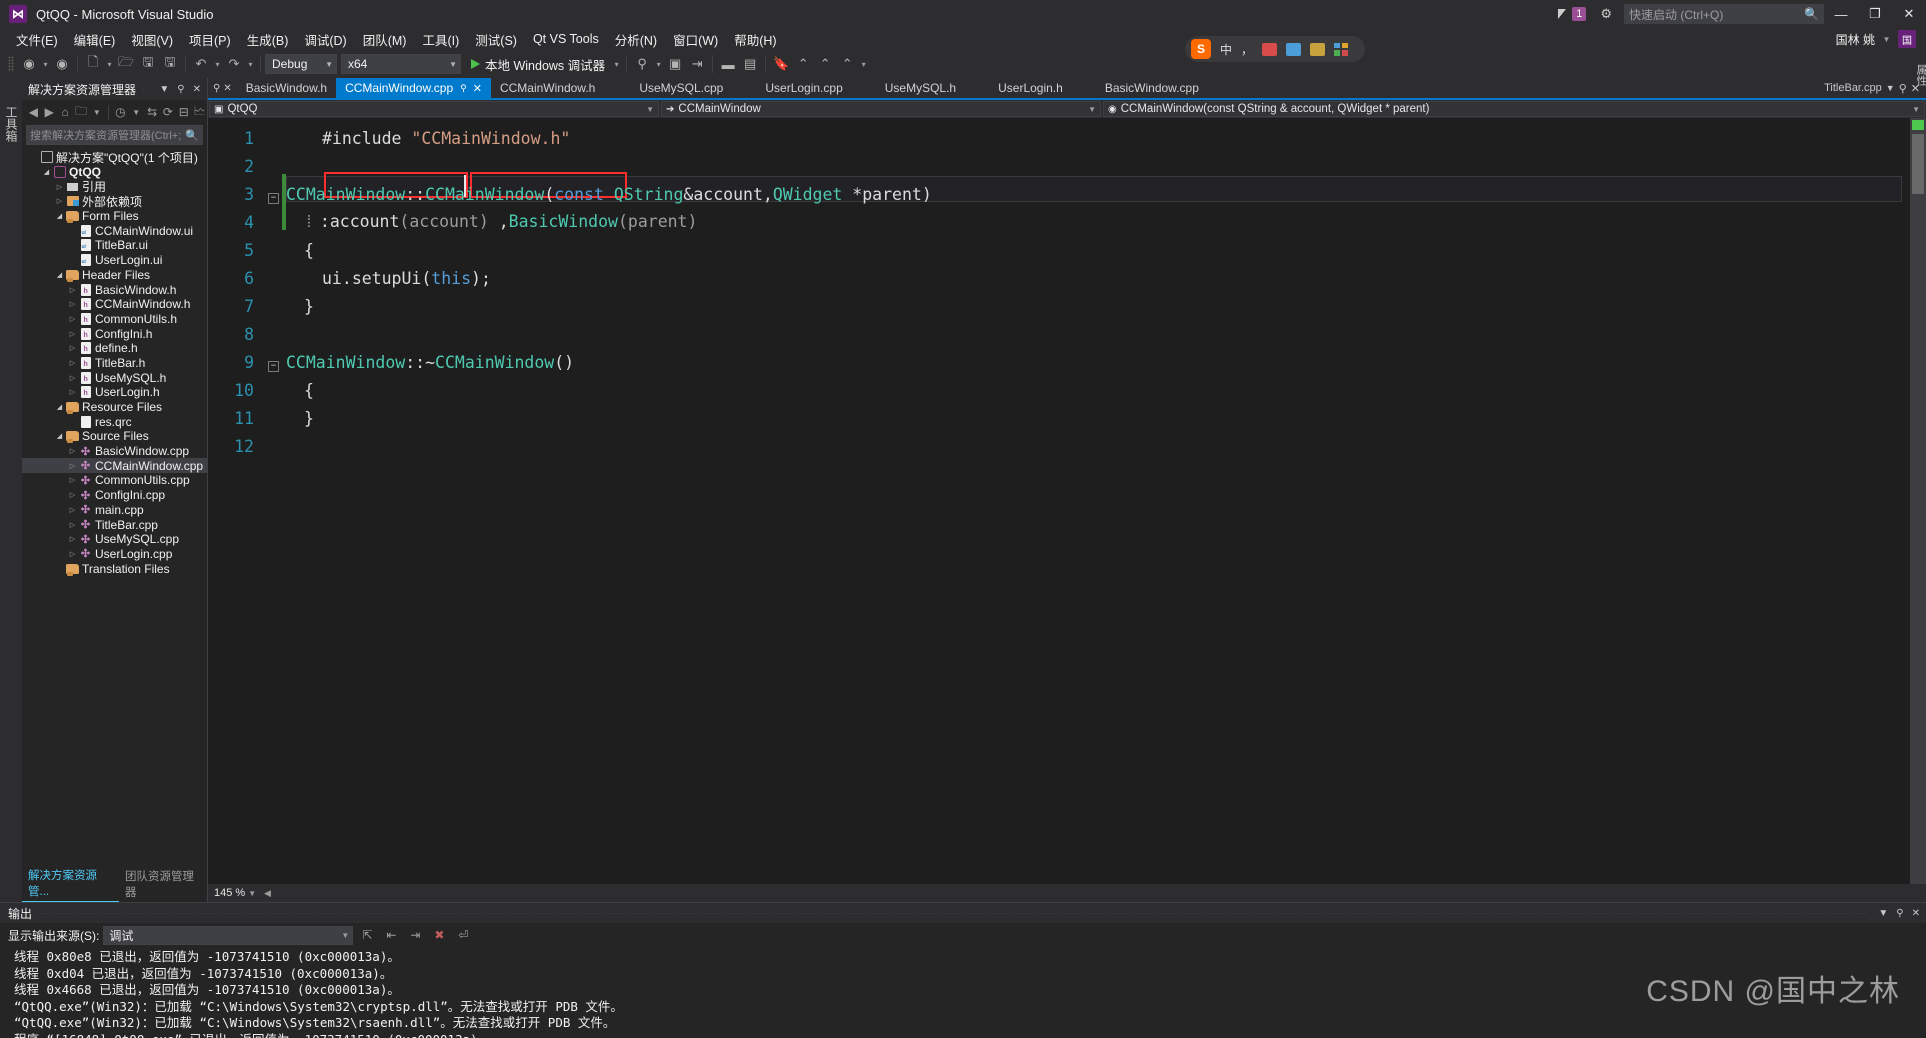 This screenshot has height=1038, width=1926. Describe the element at coordinates (114, 466) in the screenshot. I see `tree-item: ▷ ✣ CCMainWindow.cpp` at that location.